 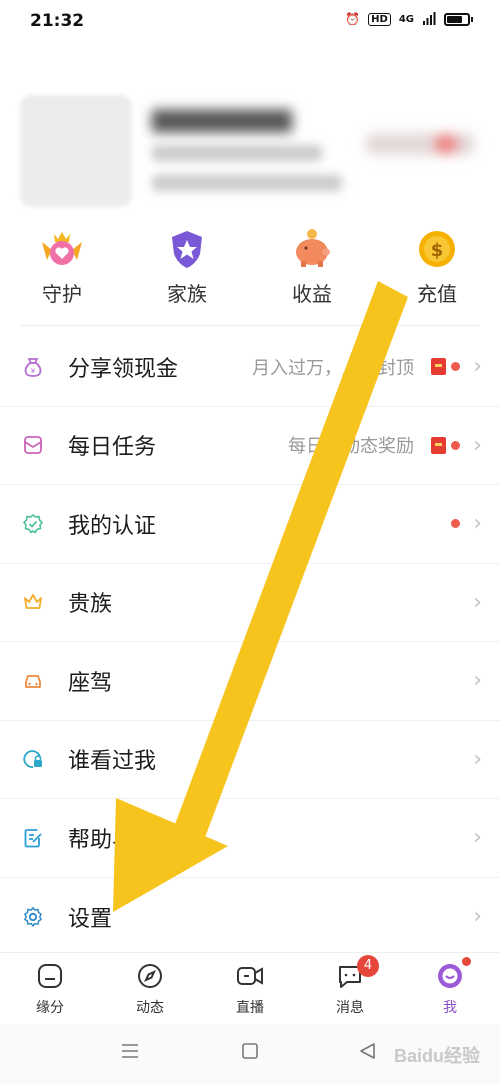 I want to click on tab-fate: 缘分, so click(x=50, y=989).